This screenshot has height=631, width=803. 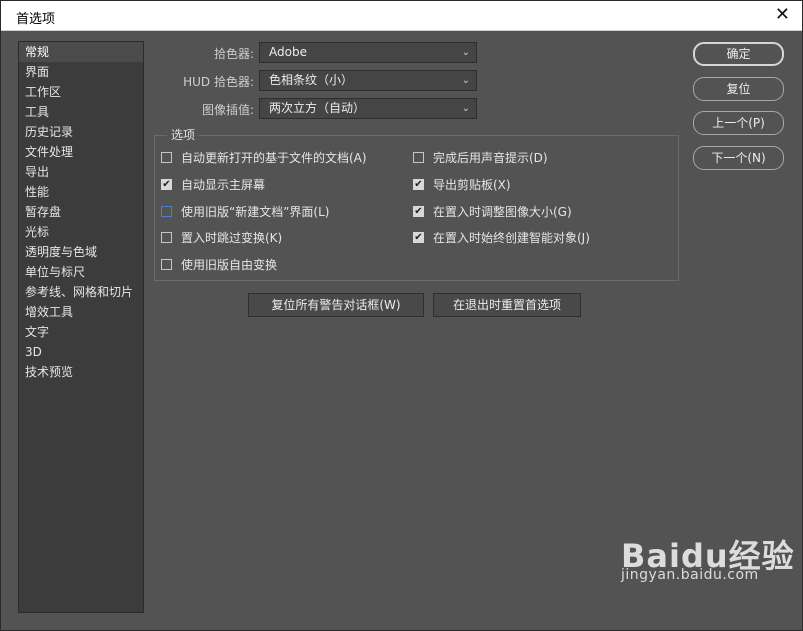 I want to click on option-label: 完成后用声音提示(D), so click(x=490, y=157).